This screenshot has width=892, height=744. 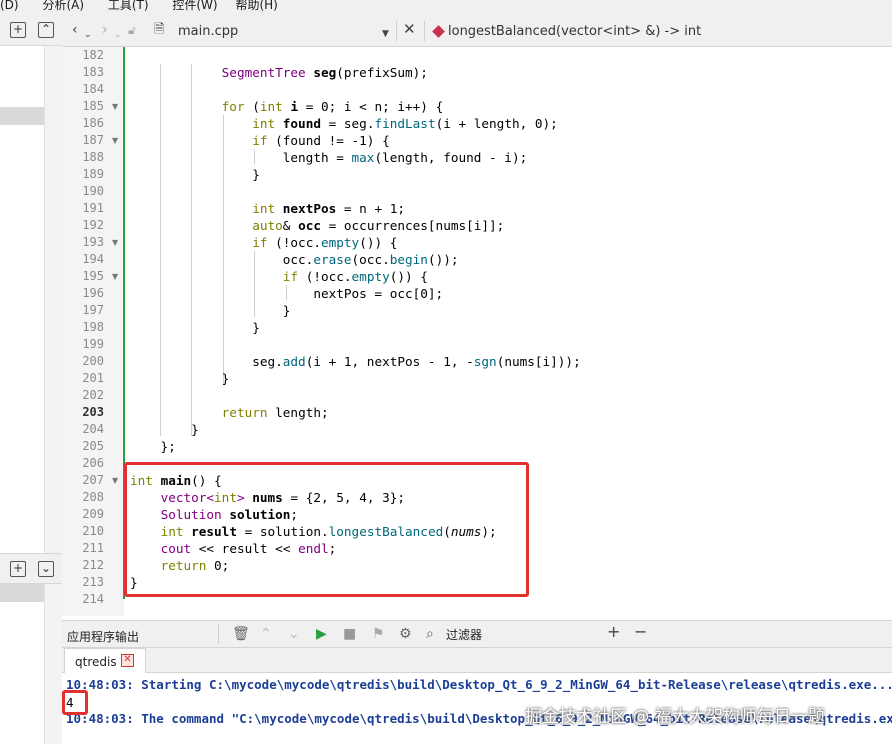 What do you see at coordinates (66, 5) in the screenshot?
I see `menu-item-analyze: 分析(A)` at bounding box center [66, 5].